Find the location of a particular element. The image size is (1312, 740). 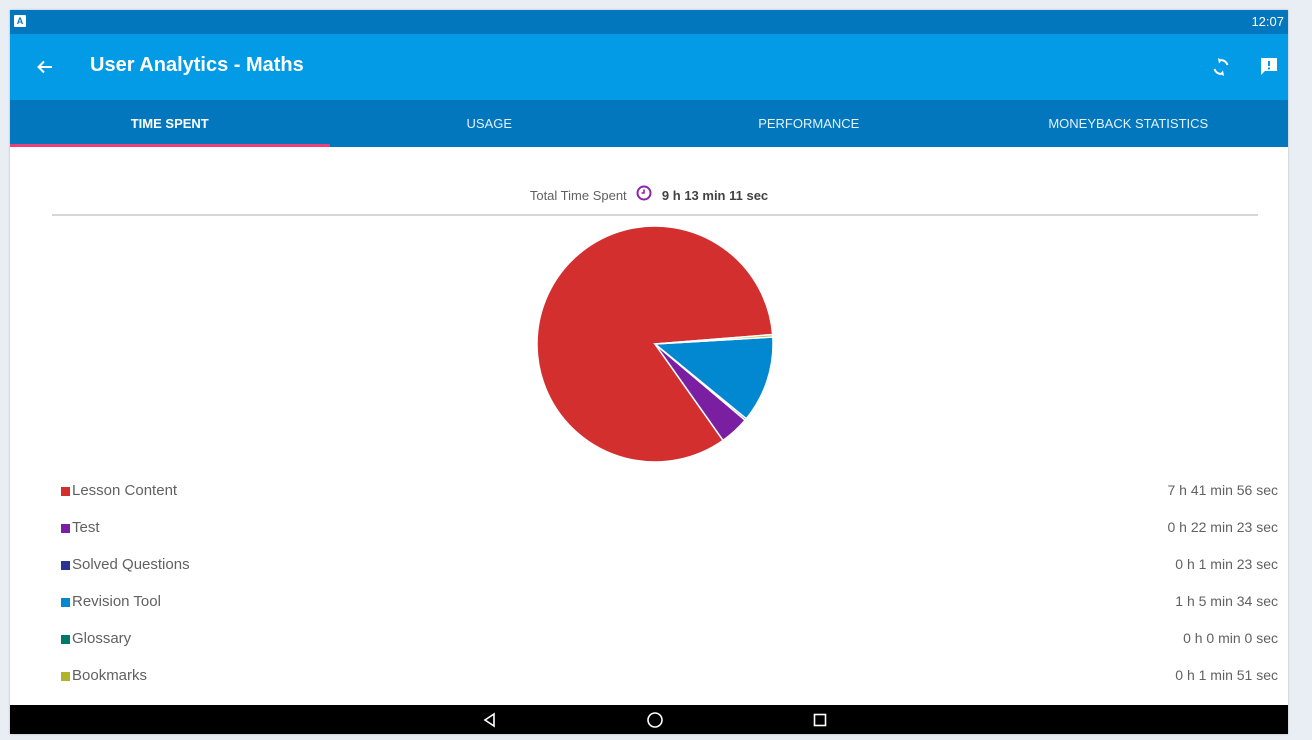

refresh-icon is located at coordinates (1221, 67).